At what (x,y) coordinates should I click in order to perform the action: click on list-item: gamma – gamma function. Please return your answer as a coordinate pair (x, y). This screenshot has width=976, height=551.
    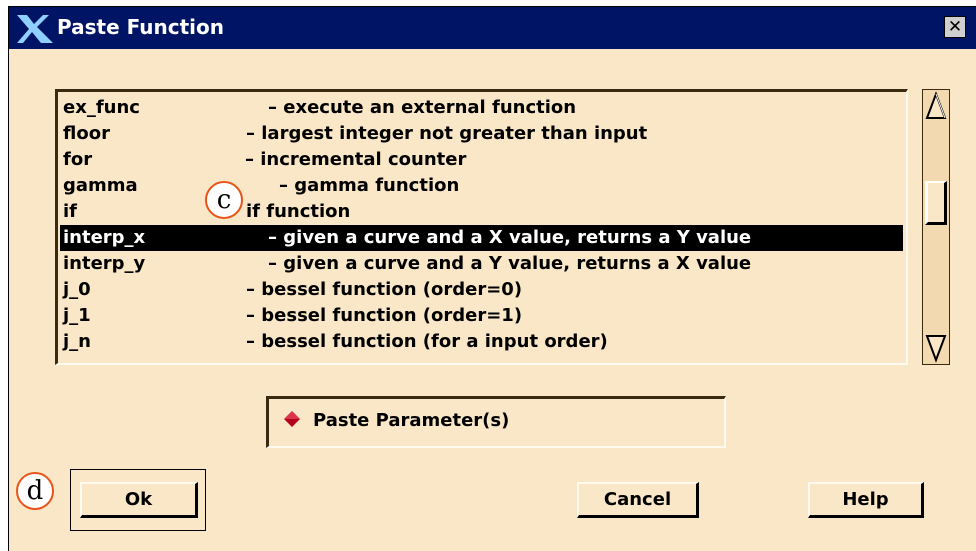
    Looking at the image, I should click on (481, 186).